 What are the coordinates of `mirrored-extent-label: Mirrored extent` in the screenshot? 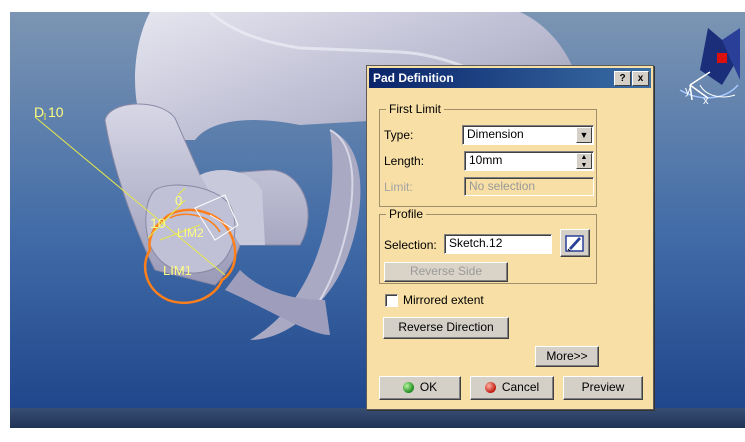 It's located at (443, 300).